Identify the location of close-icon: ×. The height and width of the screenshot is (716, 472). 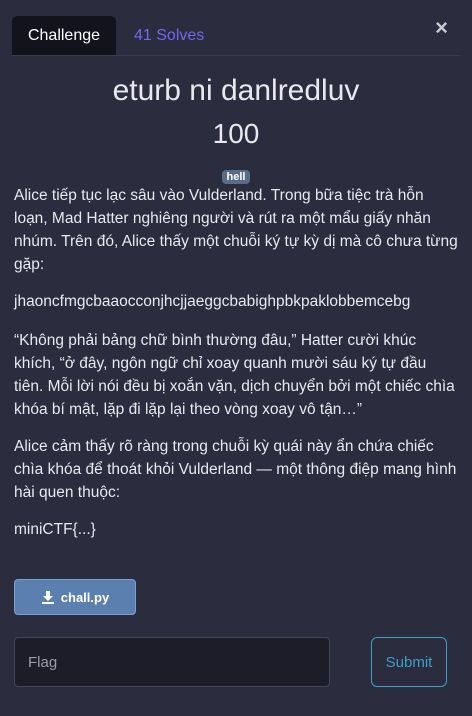
(441, 28).